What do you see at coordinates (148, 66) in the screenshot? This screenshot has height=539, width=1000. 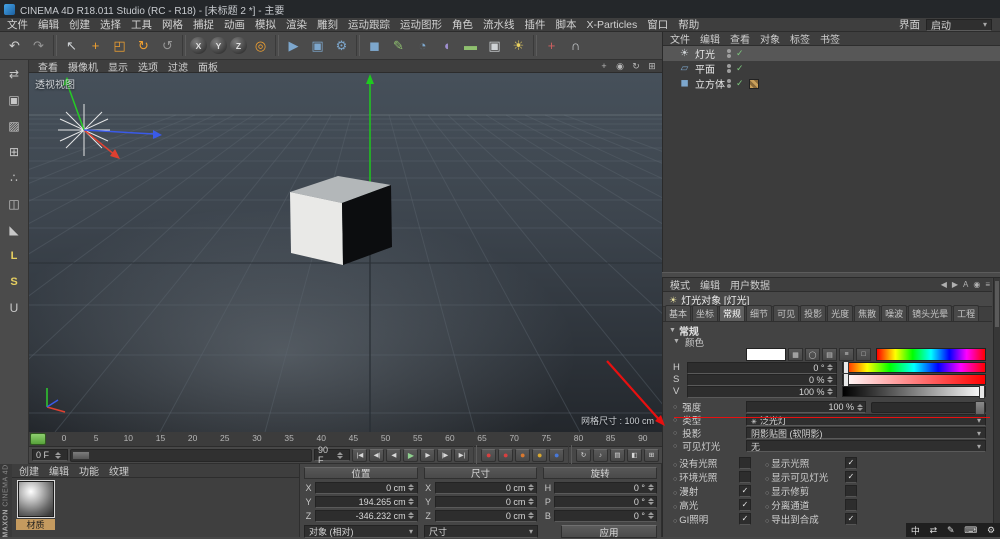 I see `vp-menu-options: 选项` at bounding box center [148, 66].